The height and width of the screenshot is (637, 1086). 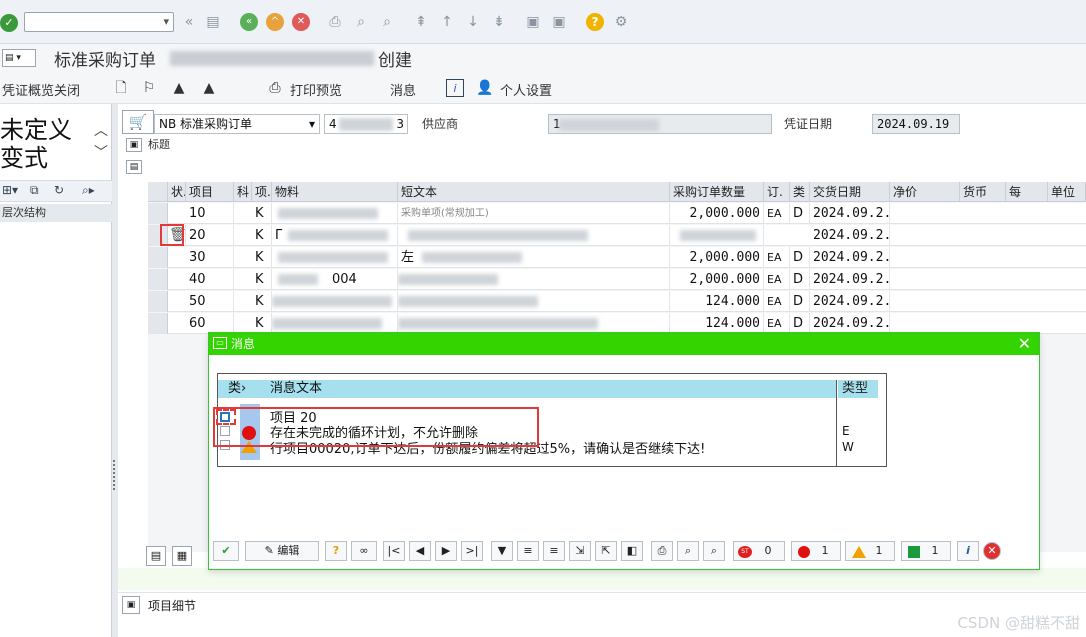 I want to click on scroll-up-icon: ︿, so click(x=101, y=131).